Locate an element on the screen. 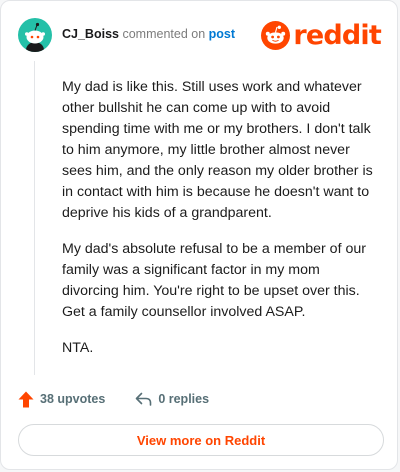  comment-paragraph: NTA. is located at coordinates (78, 348).